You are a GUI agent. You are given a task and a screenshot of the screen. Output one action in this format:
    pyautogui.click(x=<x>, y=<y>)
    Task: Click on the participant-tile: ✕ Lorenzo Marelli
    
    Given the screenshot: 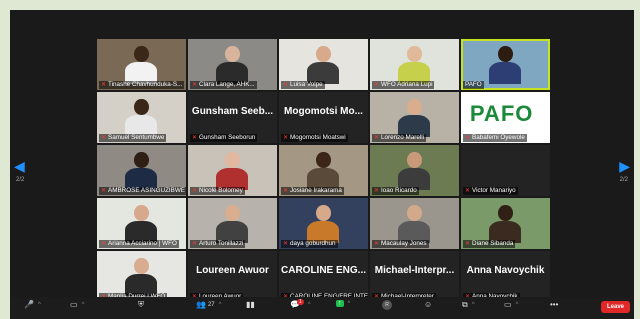 What is the action you would take?
    pyautogui.click(x=414, y=117)
    